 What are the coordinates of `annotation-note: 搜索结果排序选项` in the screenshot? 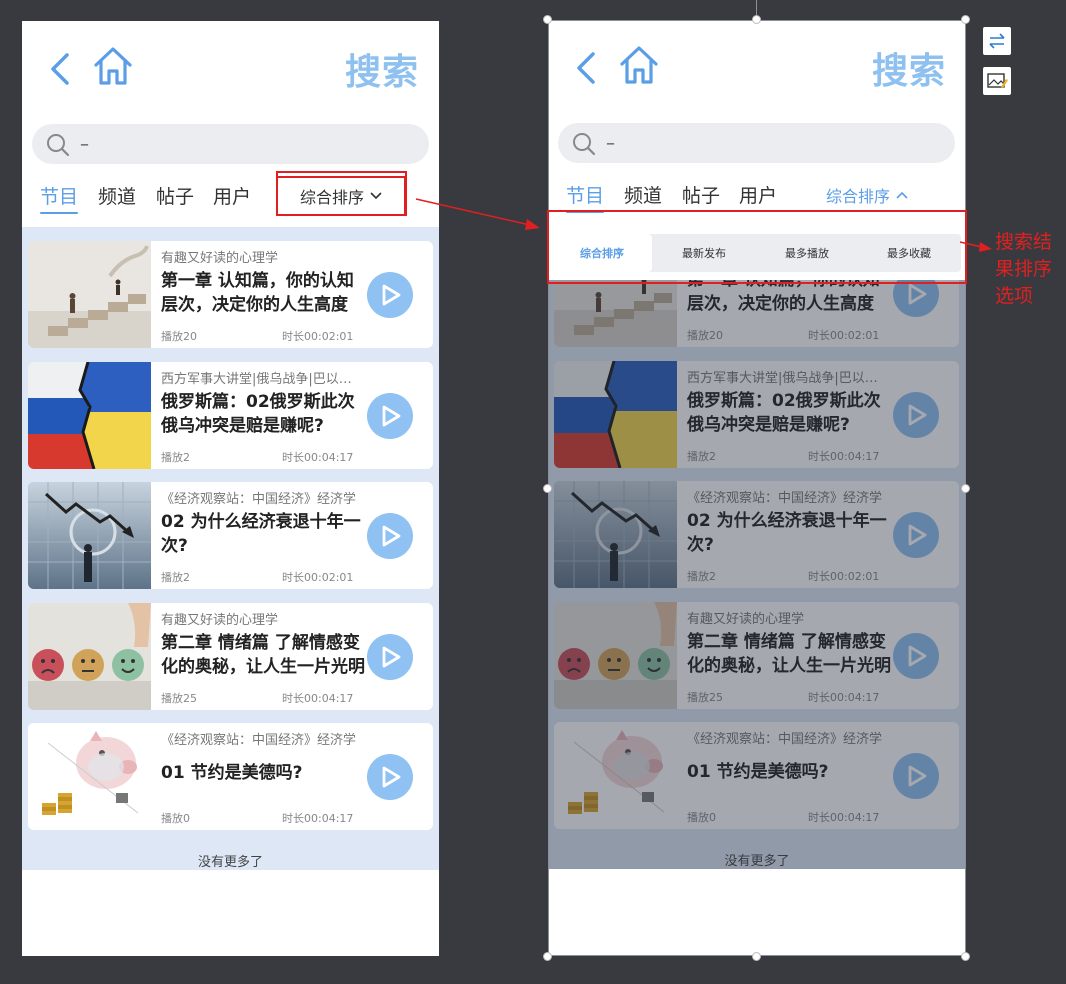 It's located at (1024, 269).